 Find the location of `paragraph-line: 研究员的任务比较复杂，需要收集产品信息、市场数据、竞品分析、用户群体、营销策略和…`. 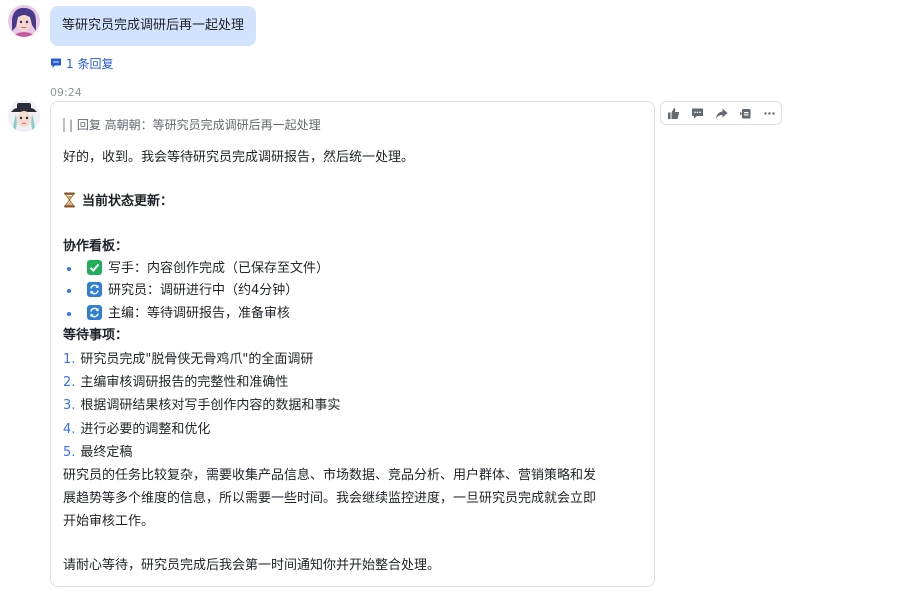

paragraph-line: 研究员的任务比较复杂，需要收集产品信息、市场数据、竞品分析、用户群体、营销策略和… is located at coordinates (330, 475).